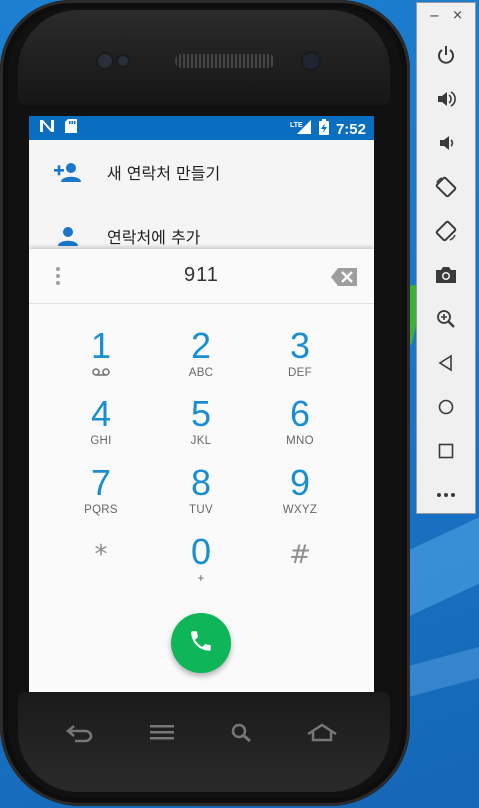  I want to click on hw-menu-icon, so click(162, 736).